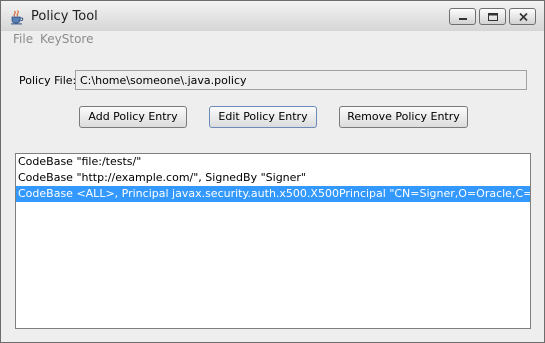 This screenshot has height=343, width=545. I want to click on edit-policy-entry-button: Edit Policy Entry, so click(263, 117).